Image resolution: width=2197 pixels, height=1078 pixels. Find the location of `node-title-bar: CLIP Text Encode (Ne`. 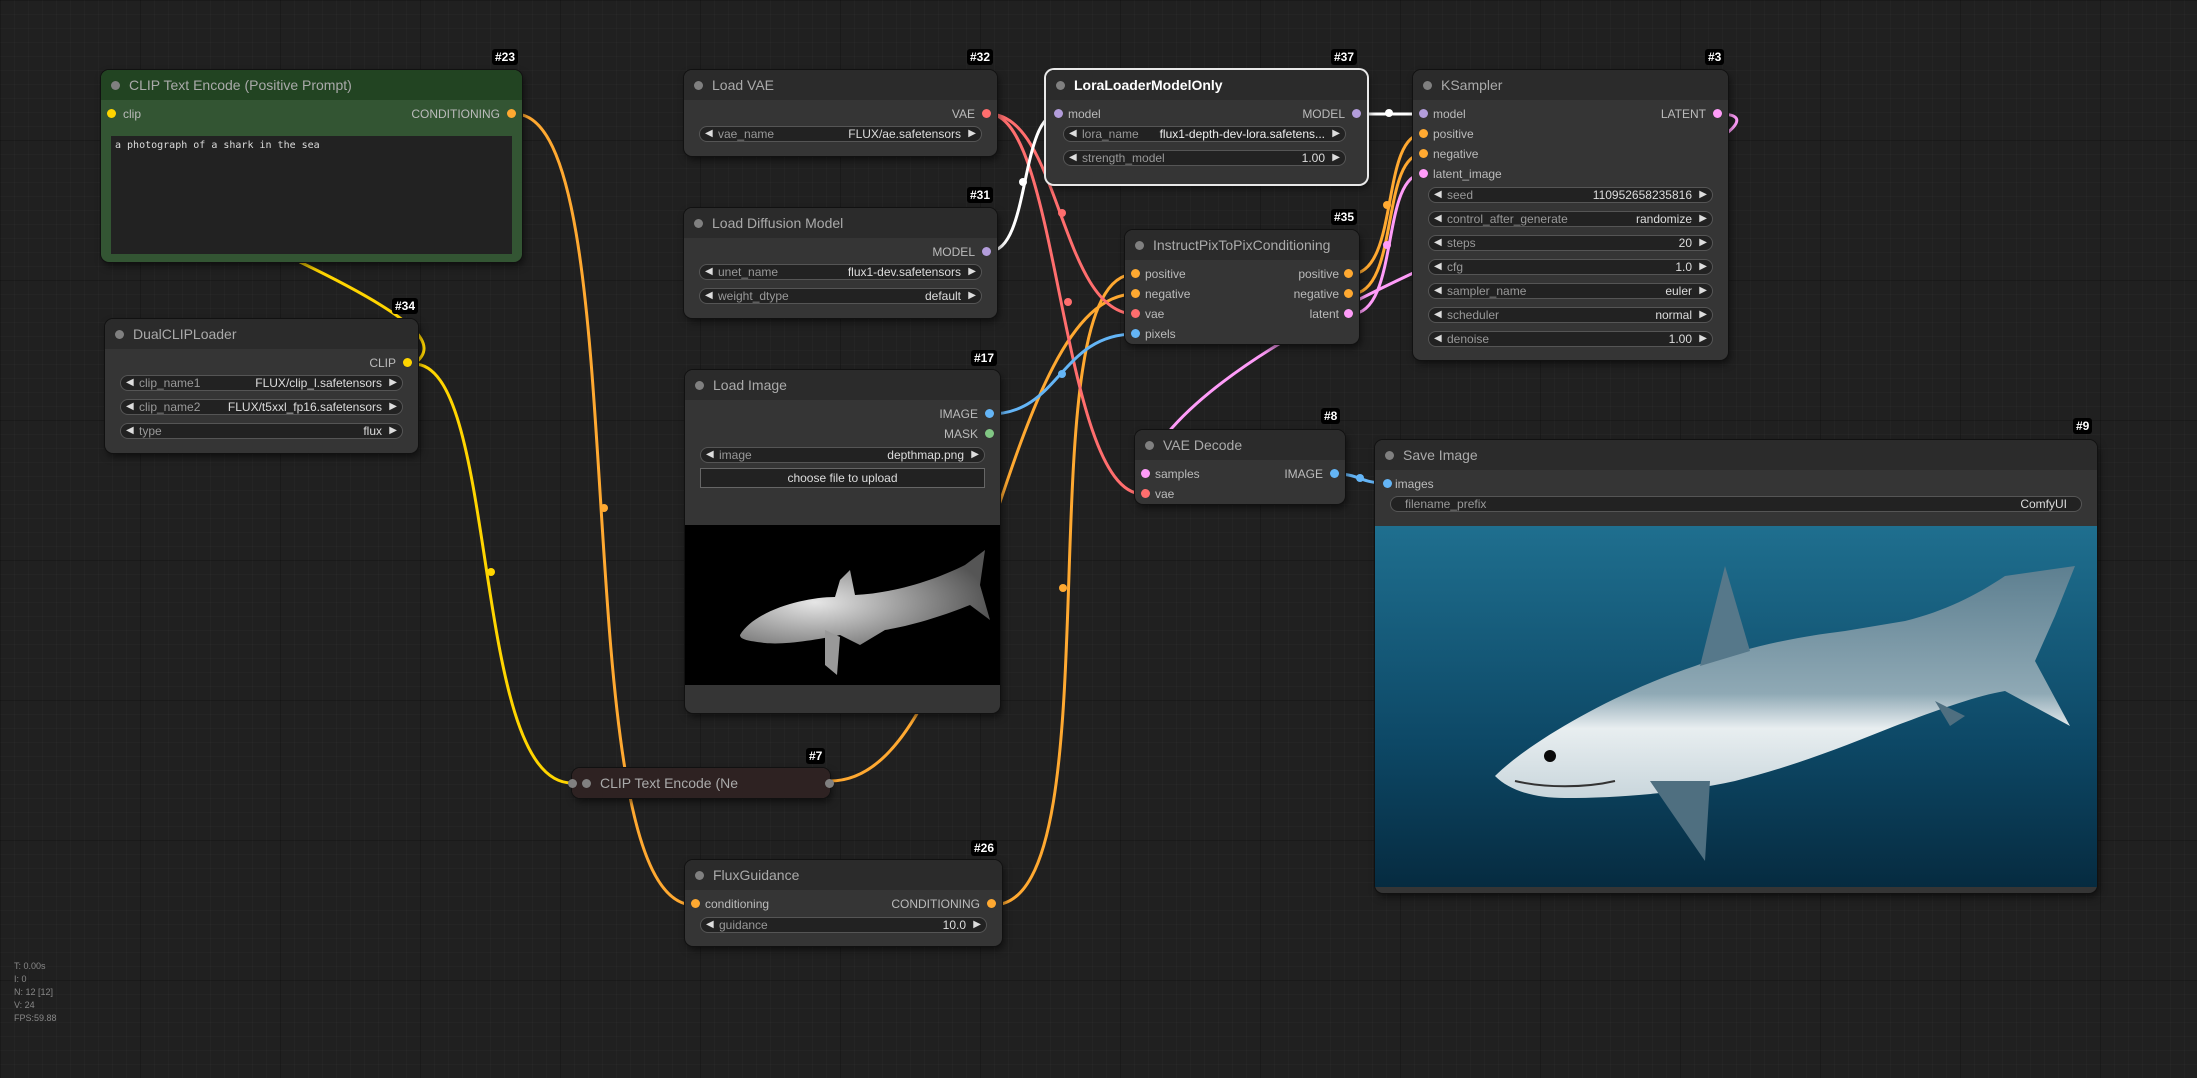

node-title-bar: CLIP Text Encode (Ne is located at coordinates (701, 783).